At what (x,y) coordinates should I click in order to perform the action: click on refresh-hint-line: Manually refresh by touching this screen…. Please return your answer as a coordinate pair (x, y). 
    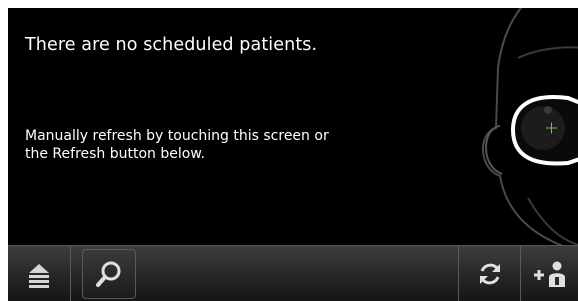
    Looking at the image, I should click on (177, 136).